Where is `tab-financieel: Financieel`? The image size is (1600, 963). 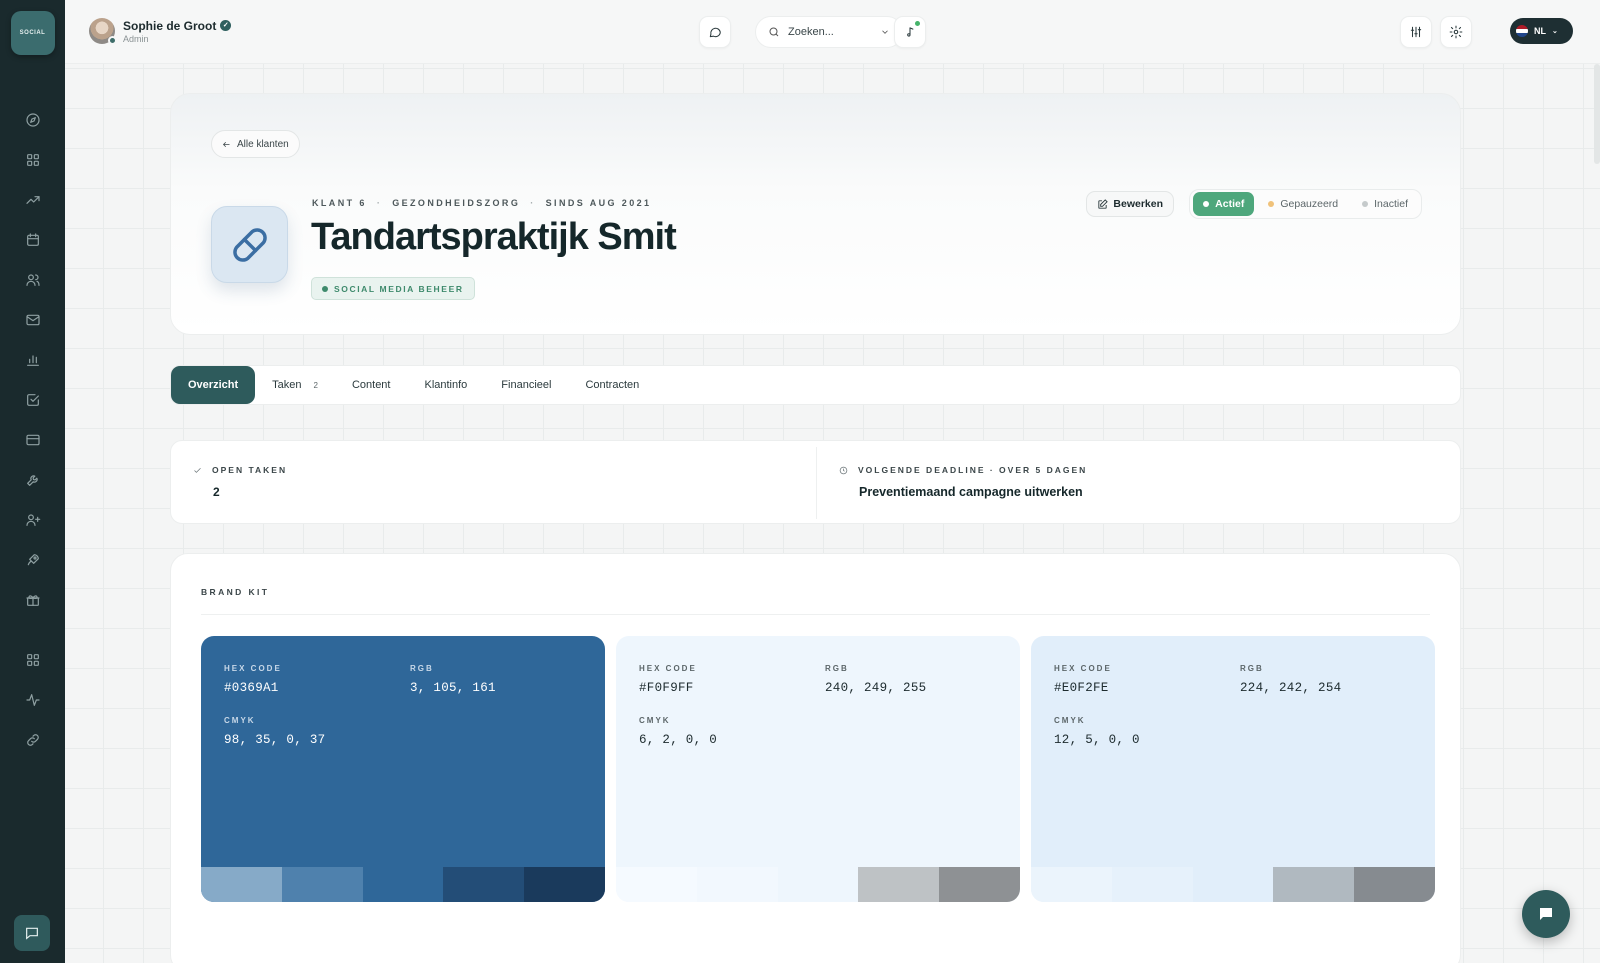
tab-financieel: Financieel is located at coordinates (526, 385).